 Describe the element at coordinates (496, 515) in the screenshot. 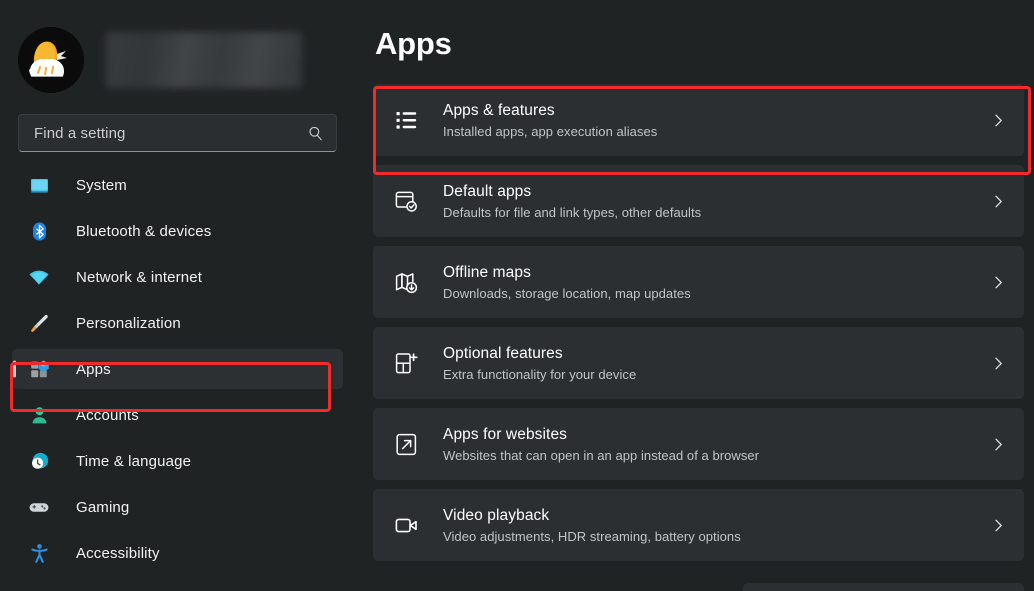

I see `card-title: Video playback` at that location.